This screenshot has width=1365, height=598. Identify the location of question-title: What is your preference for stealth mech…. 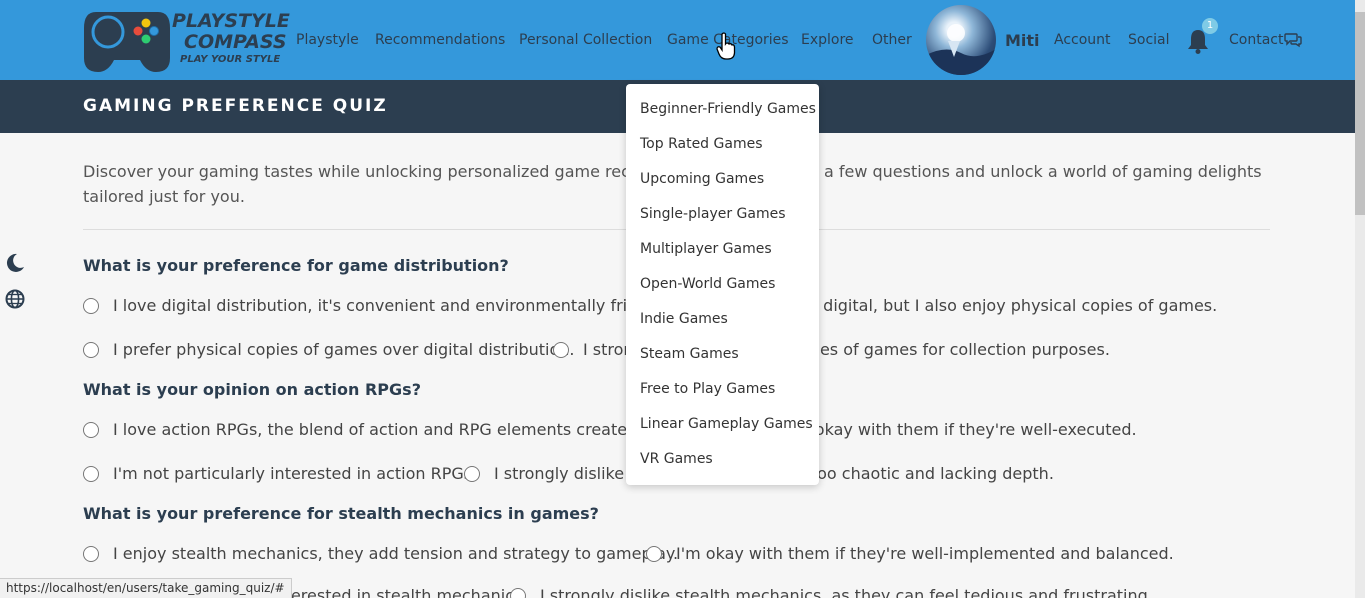
(341, 513).